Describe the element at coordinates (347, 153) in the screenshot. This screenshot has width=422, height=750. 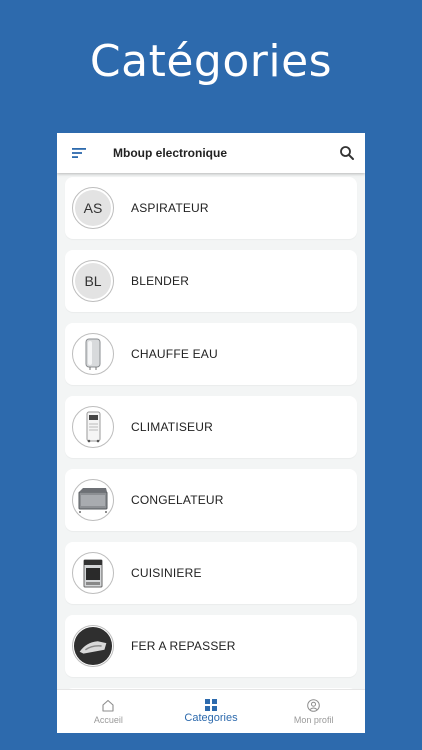
I see `search-icon` at that location.